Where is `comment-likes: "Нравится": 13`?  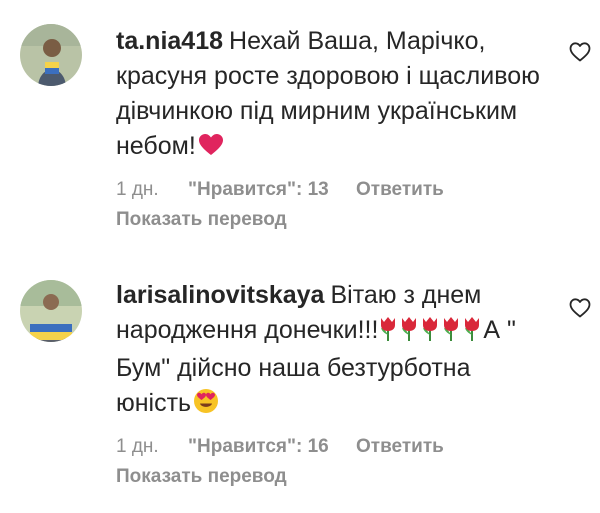 comment-likes: "Нравится": 13 is located at coordinates (258, 190).